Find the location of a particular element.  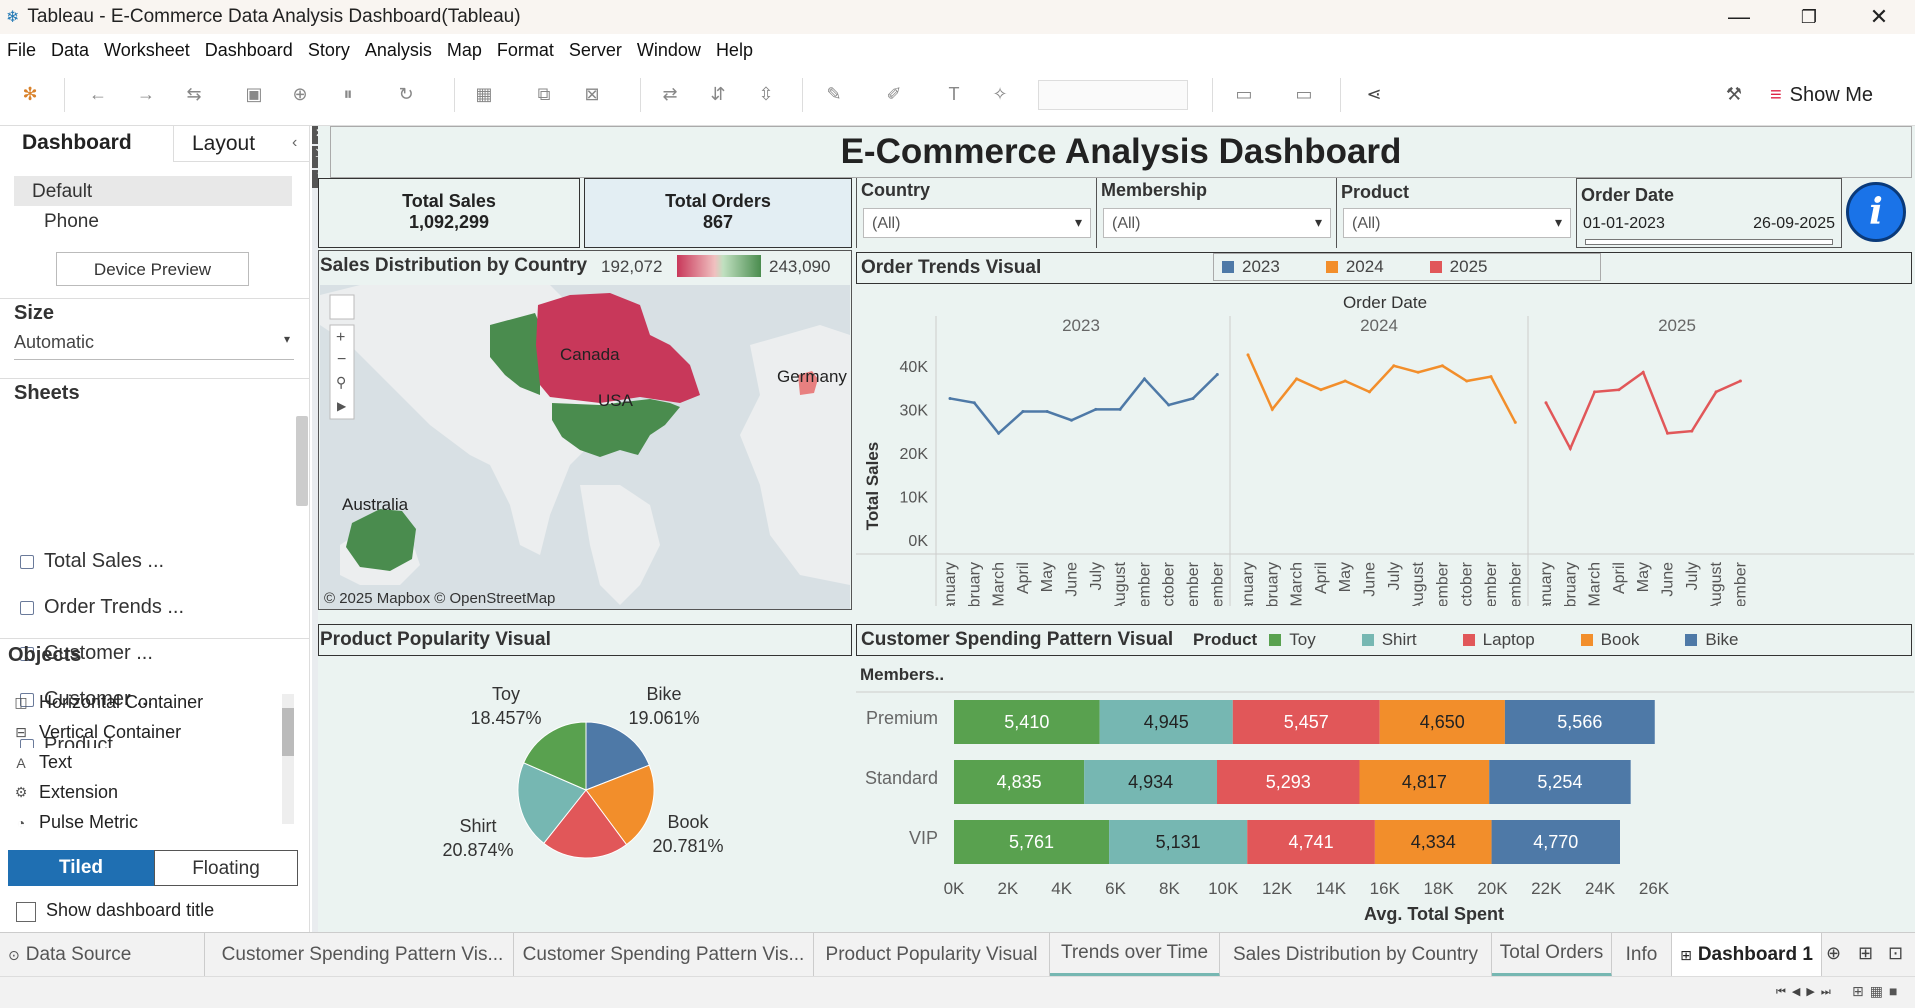

tab-trends-over-time: Trends over Time is located at coordinates (1135, 955).